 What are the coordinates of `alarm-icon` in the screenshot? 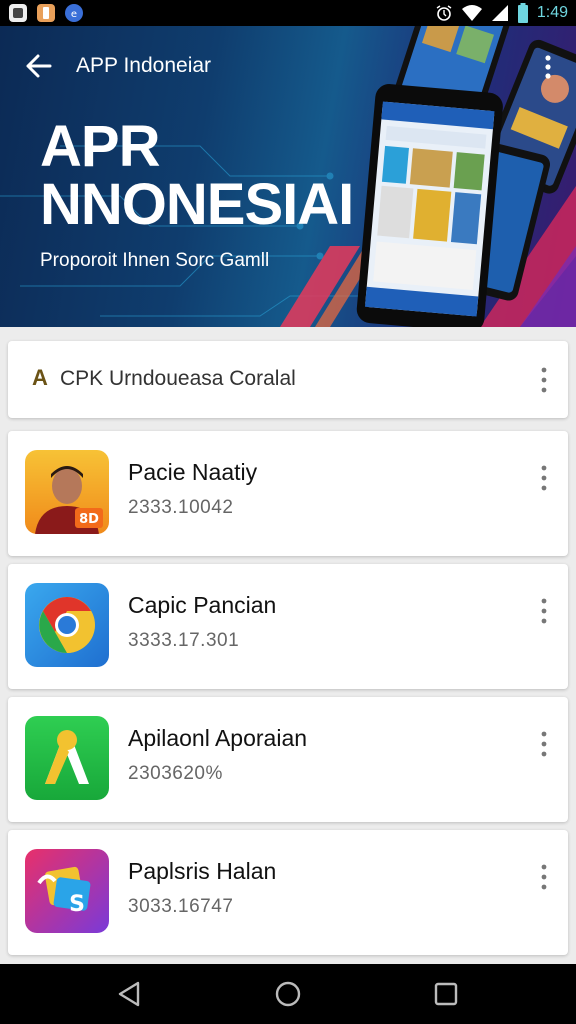 It's located at (444, 13).